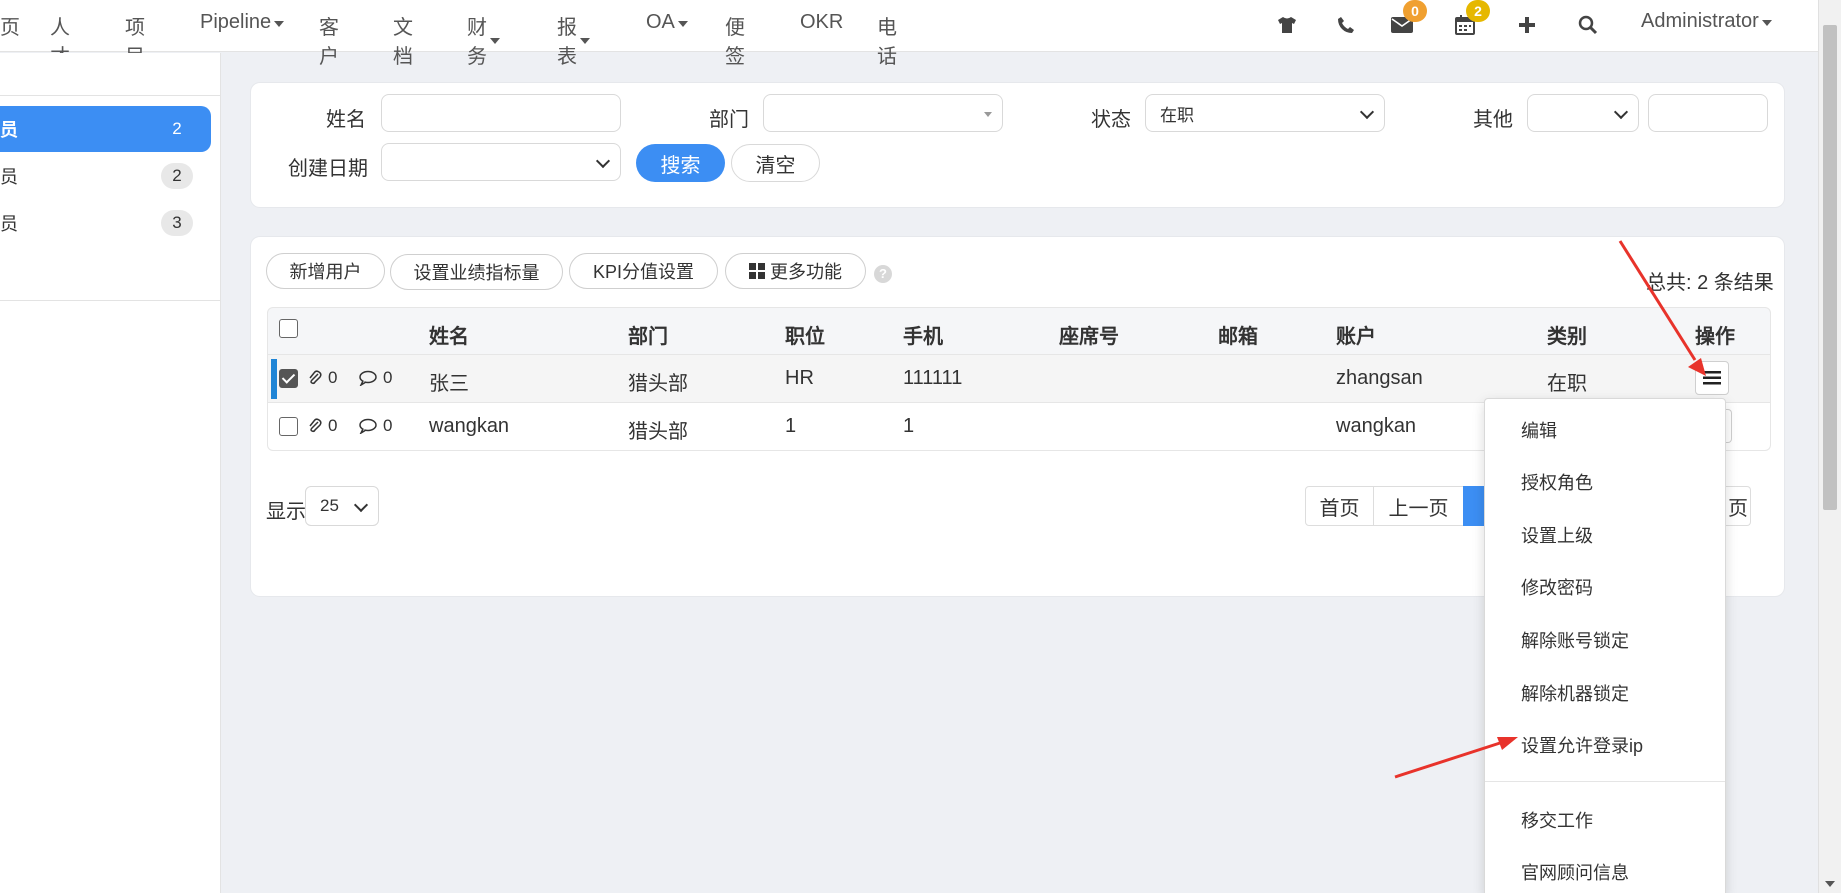 This screenshot has width=1841, height=893. What do you see at coordinates (1830, 884) in the screenshot?
I see `scroll-down-arrow-icon` at bounding box center [1830, 884].